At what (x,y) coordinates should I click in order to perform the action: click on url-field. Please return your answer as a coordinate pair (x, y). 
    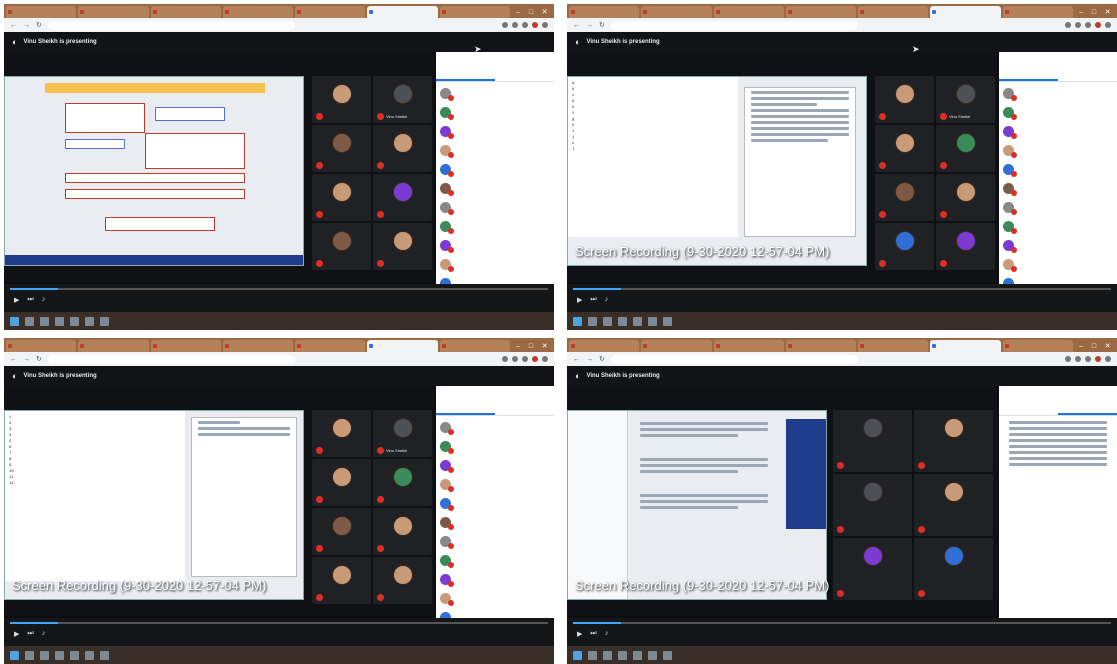
    Looking at the image, I should click on (171, 25).